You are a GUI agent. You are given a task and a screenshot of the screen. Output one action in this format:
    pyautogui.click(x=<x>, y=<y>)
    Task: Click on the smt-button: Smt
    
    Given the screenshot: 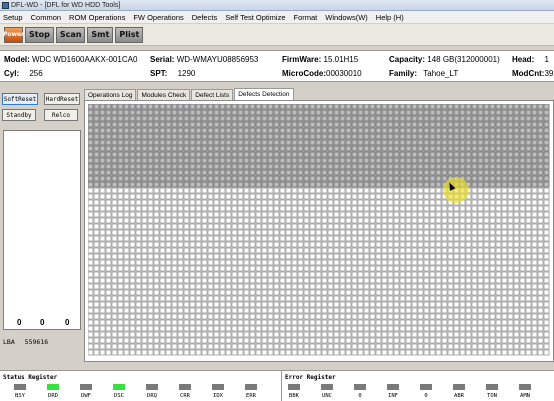 What is the action you would take?
    pyautogui.click(x=100, y=34)
    